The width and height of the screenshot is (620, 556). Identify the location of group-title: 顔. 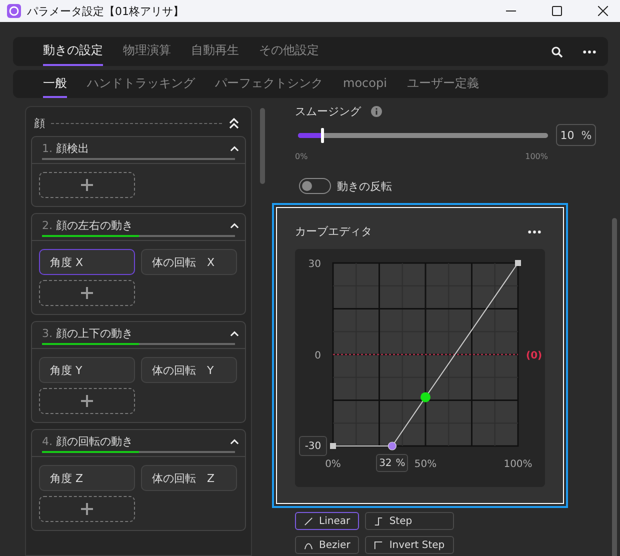
(39, 123).